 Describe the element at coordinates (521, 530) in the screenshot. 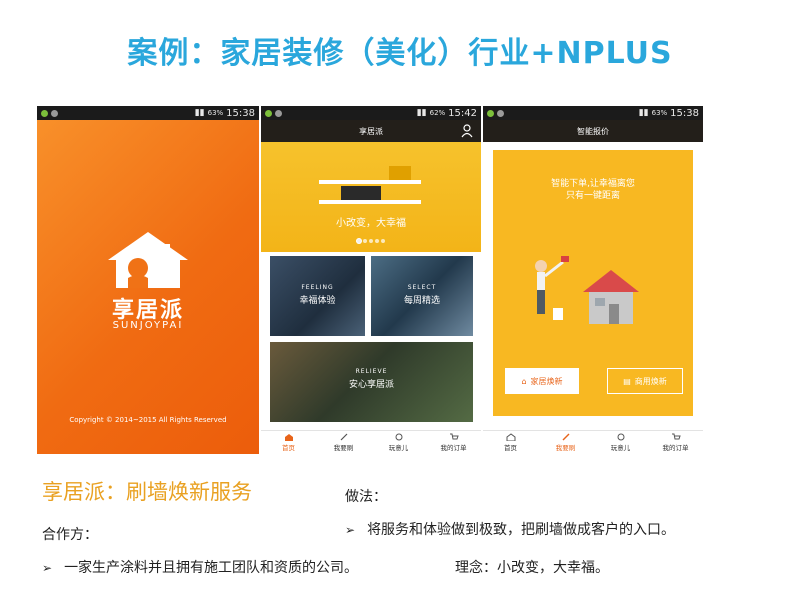

I see `method-description: 将服务和体验做到极致，把刷墙做成客户的入口。` at that location.